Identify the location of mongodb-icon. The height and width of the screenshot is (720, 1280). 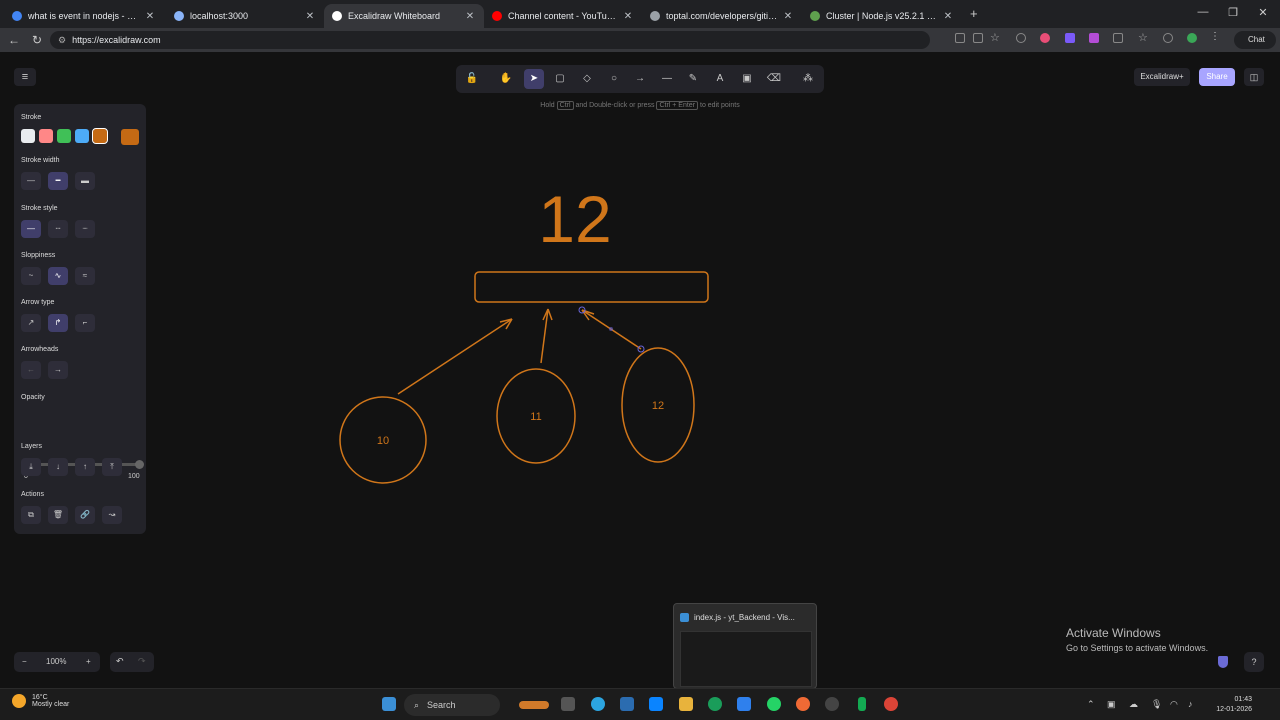
(862, 704).